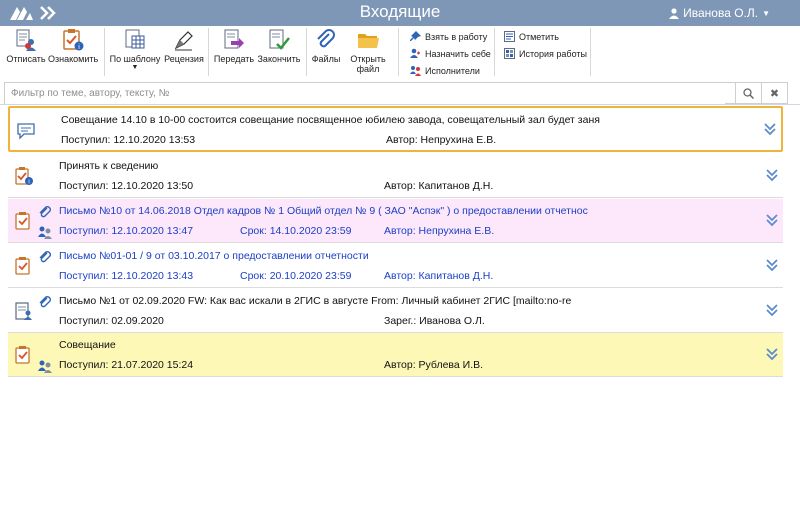  Describe the element at coordinates (279, 59) in the screenshot. I see `finish-label: Закончить` at that location.